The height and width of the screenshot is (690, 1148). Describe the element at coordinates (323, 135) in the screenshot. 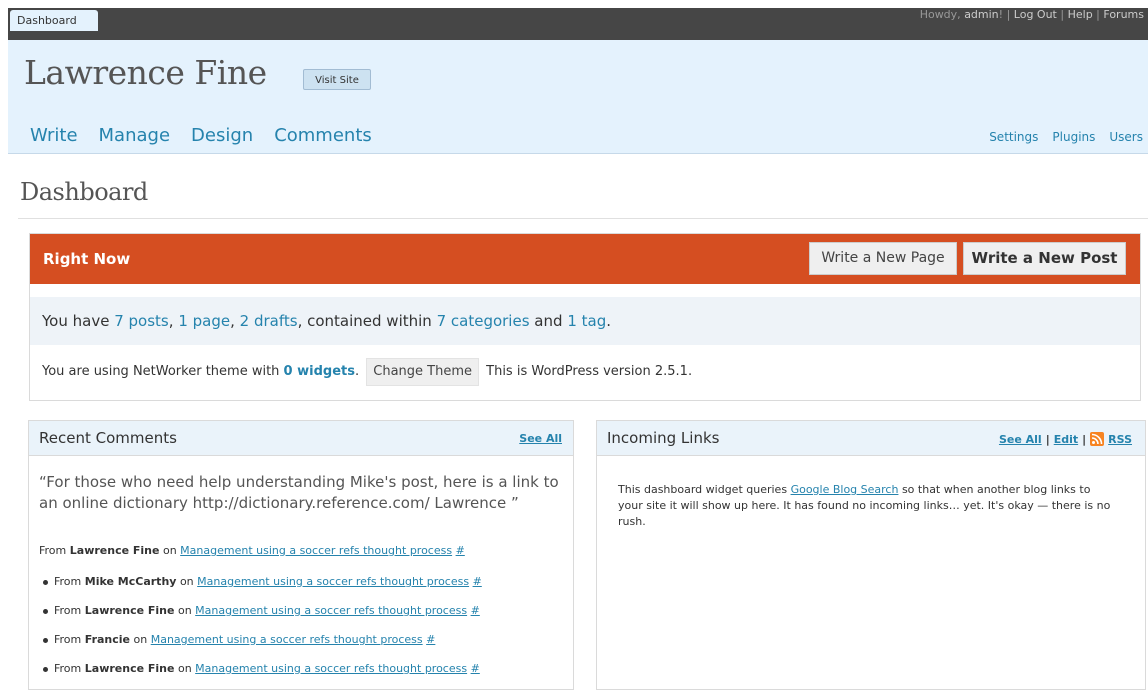

I see `nav-comments: Comments` at that location.